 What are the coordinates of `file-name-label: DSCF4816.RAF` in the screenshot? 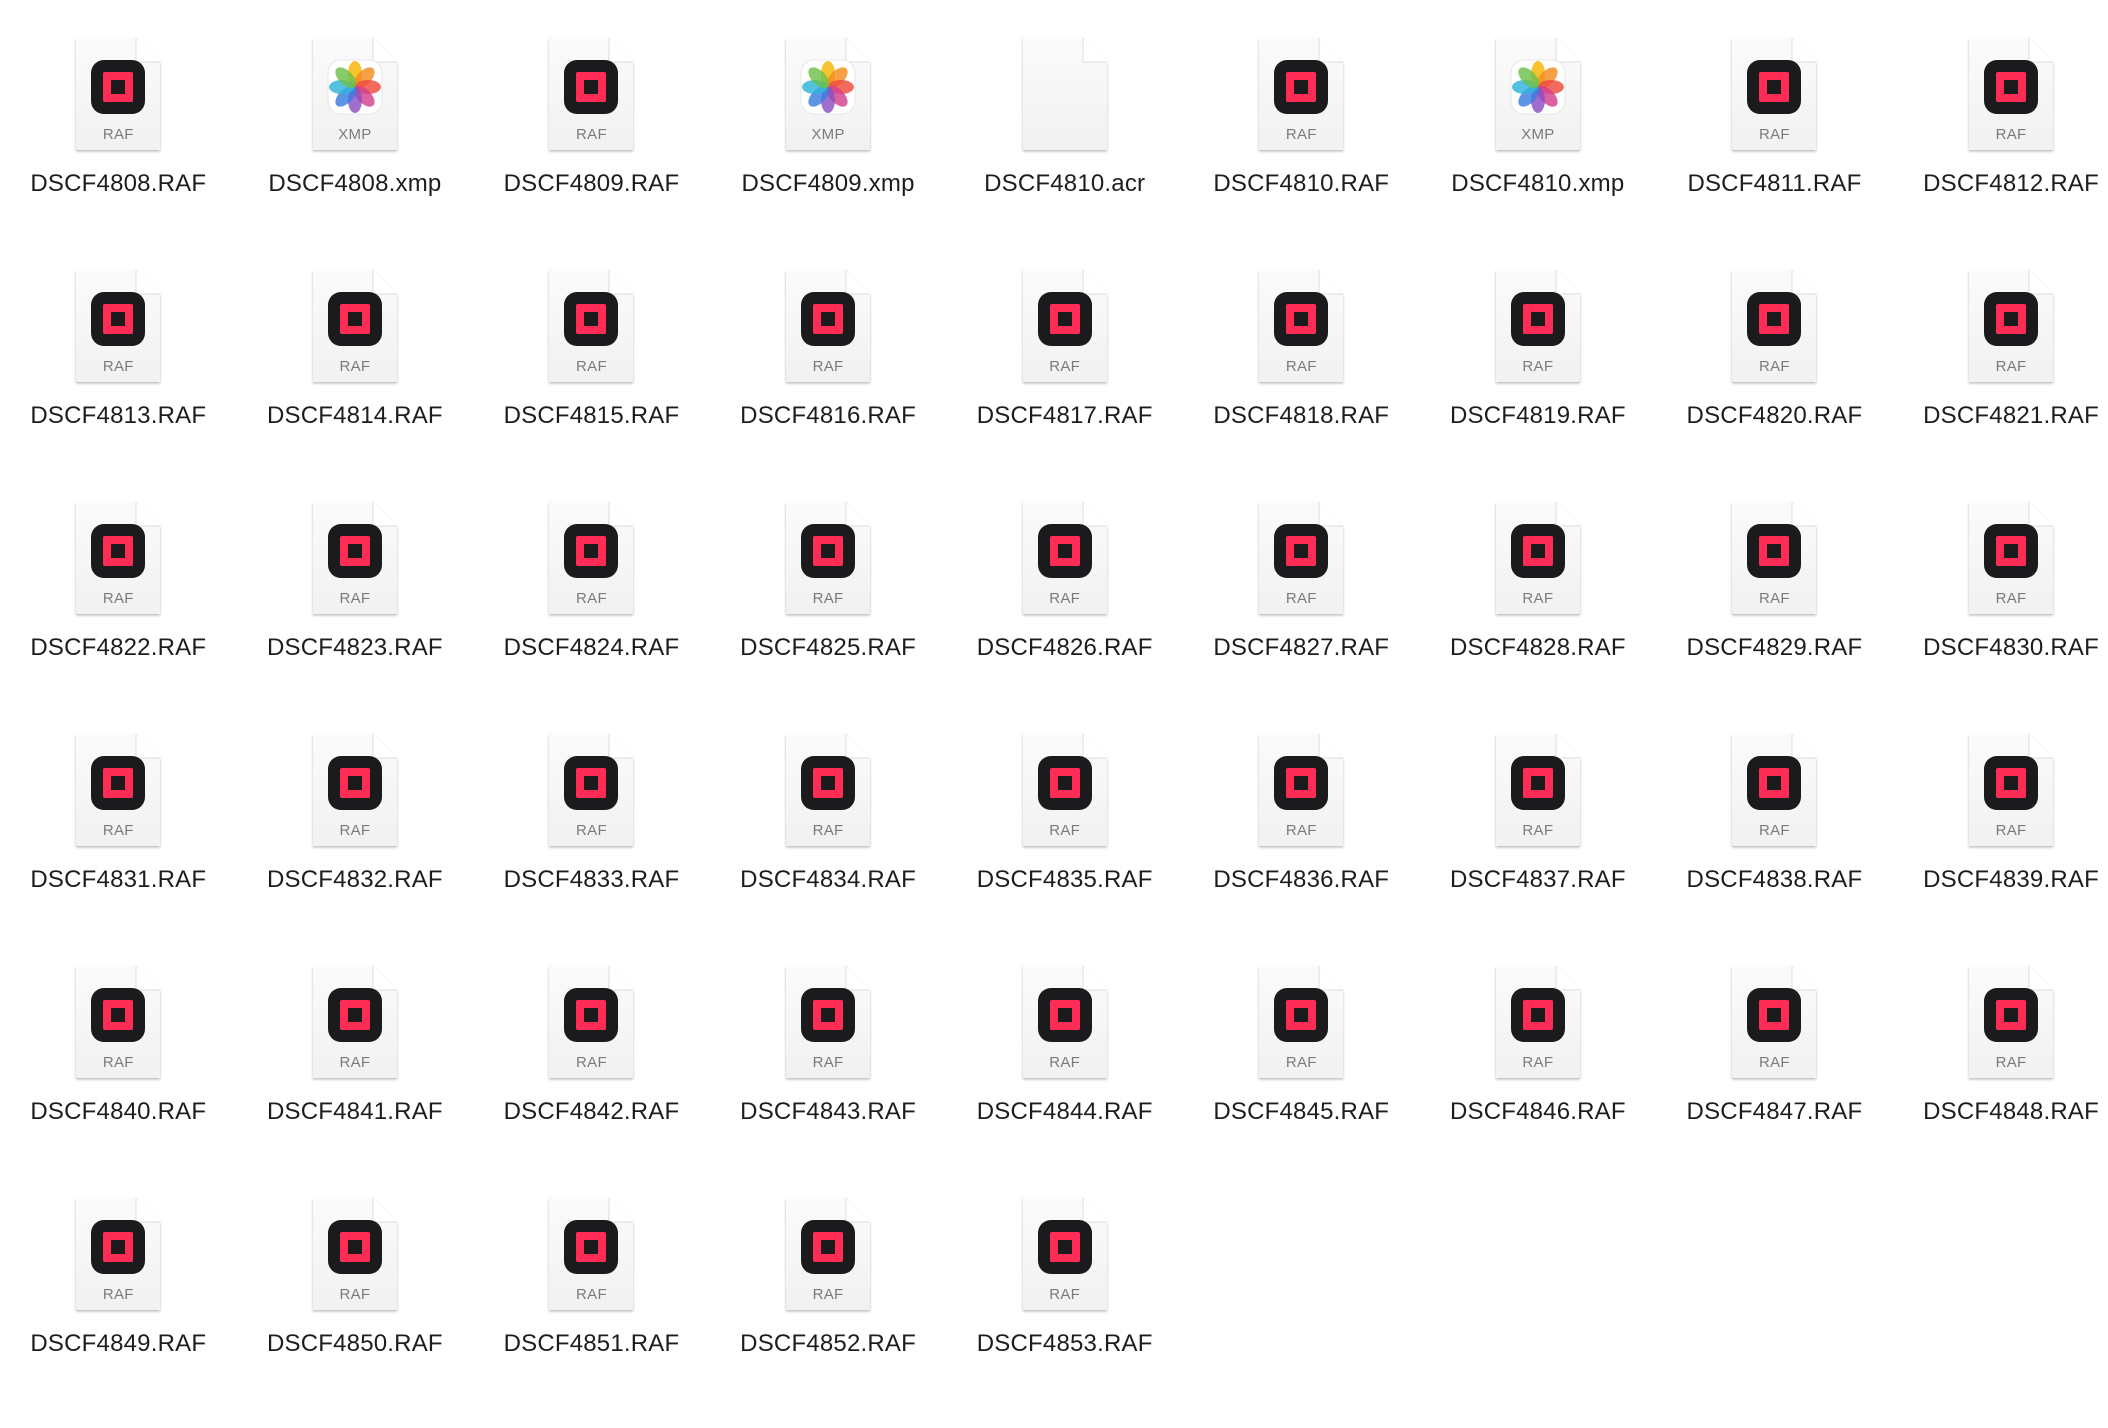 It's located at (828, 416).